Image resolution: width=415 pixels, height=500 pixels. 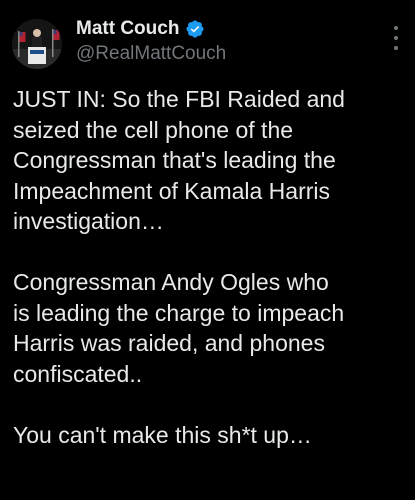 I want to click on tweet-header: Matt Couch @RealMattCouch, so click(x=207, y=44).